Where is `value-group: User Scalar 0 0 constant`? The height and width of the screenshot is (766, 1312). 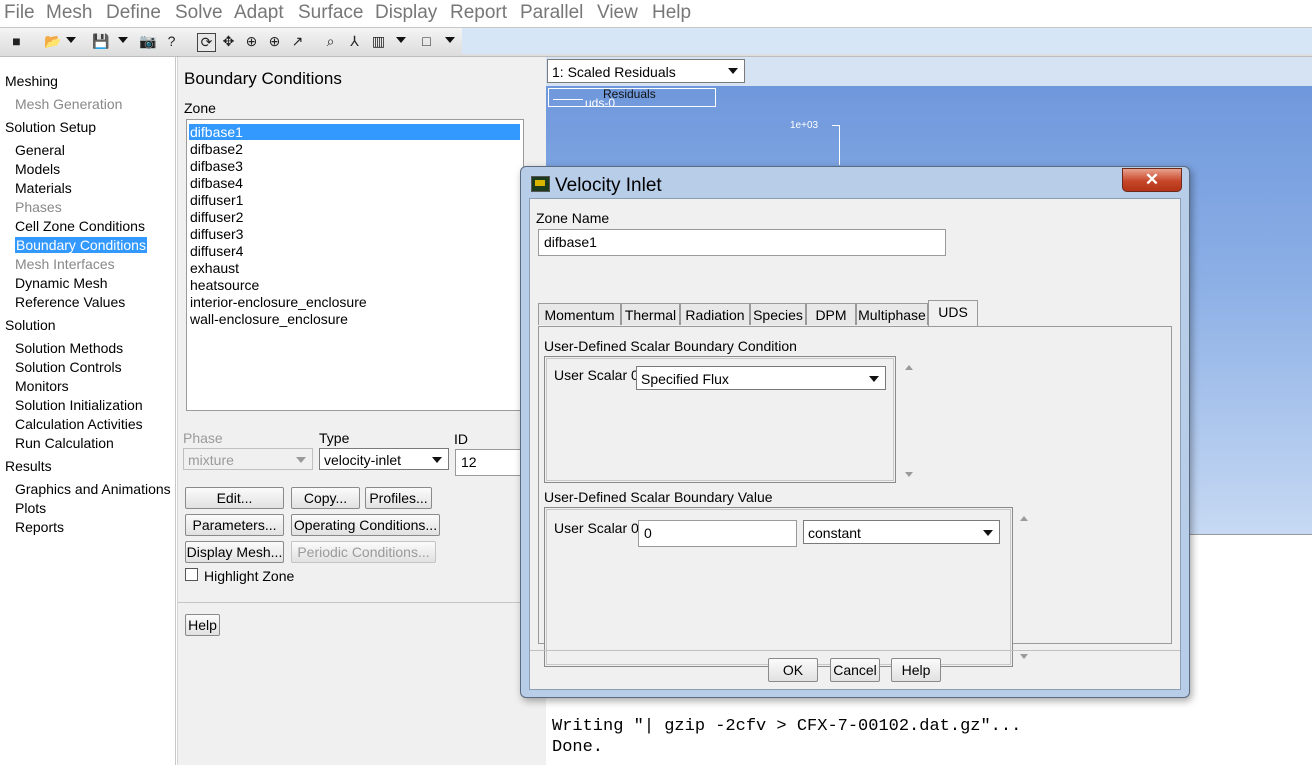
value-group: User Scalar 0 0 constant is located at coordinates (778, 587).